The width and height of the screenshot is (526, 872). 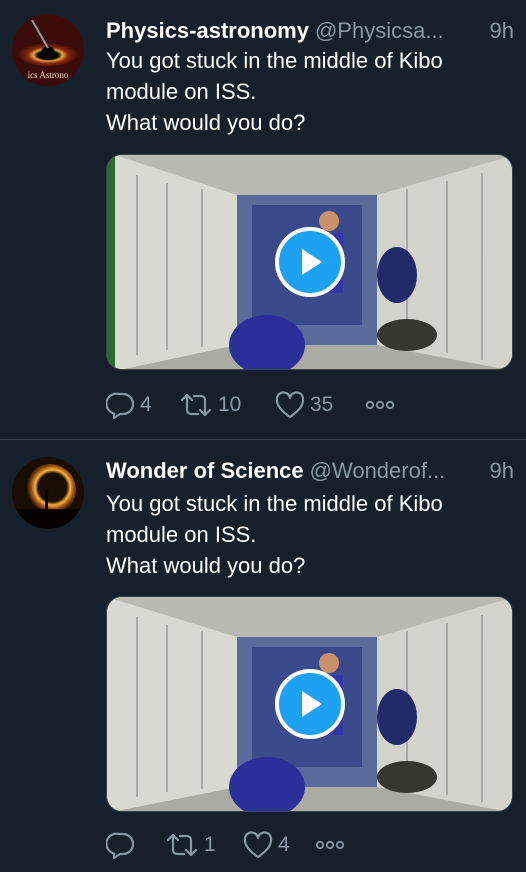 I want to click on avatar, so click(x=48, y=493).